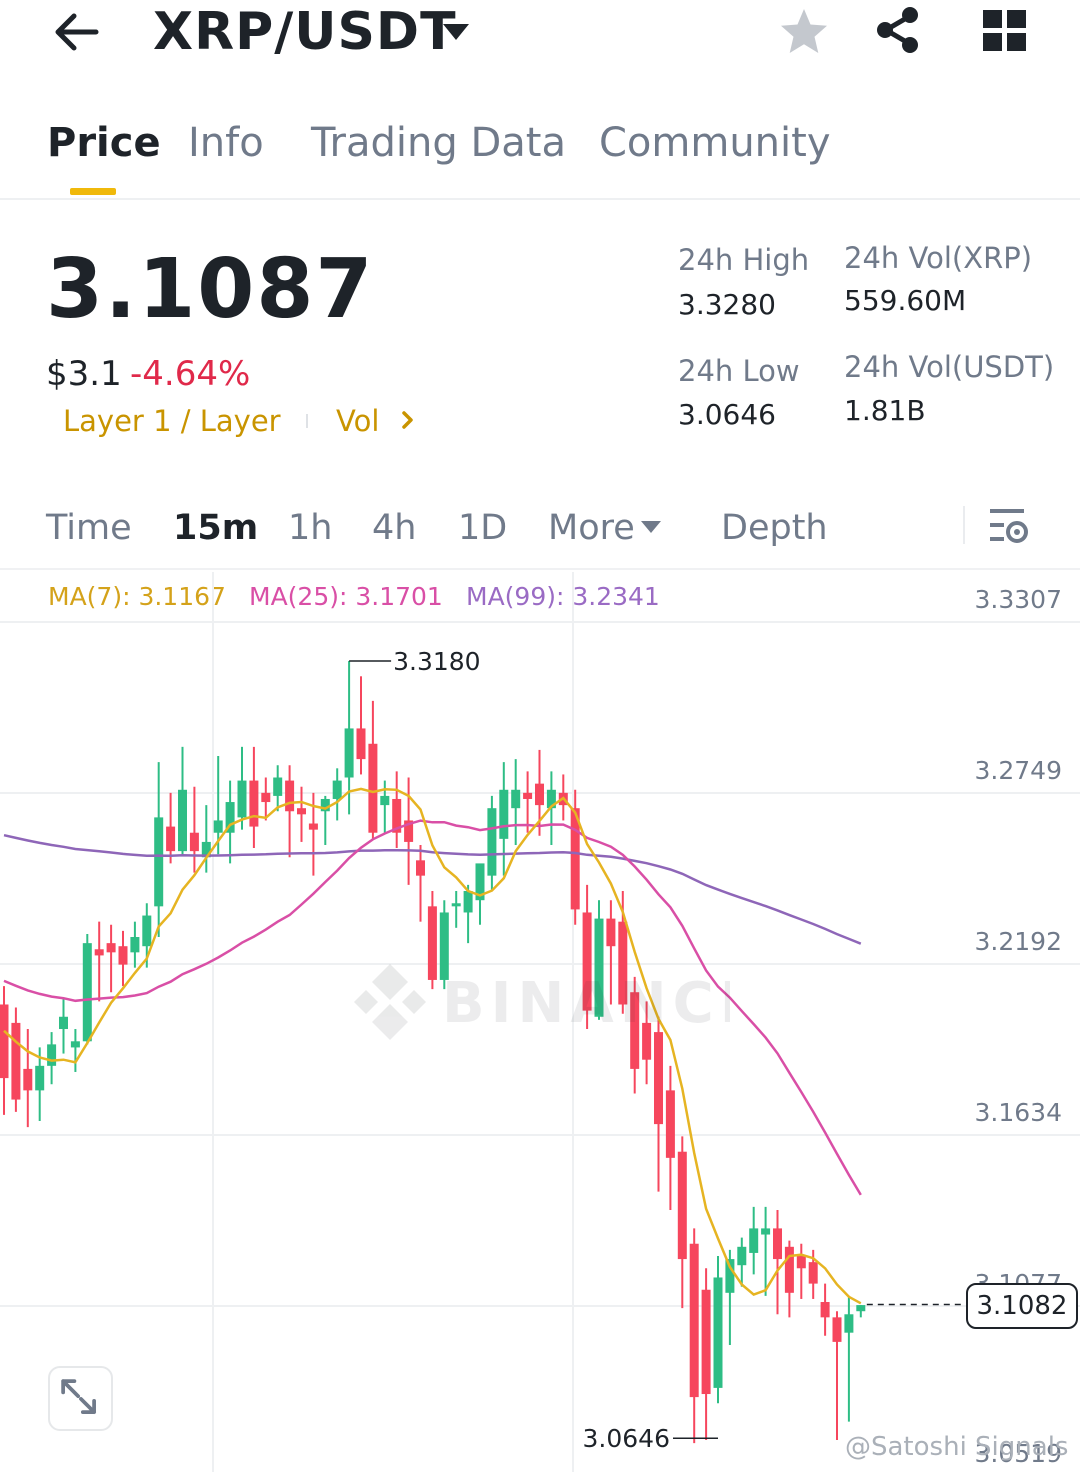 The width and height of the screenshot is (1080, 1472). What do you see at coordinates (739, 371) in the screenshot?
I see `low-label: 24h Low` at bounding box center [739, 371].